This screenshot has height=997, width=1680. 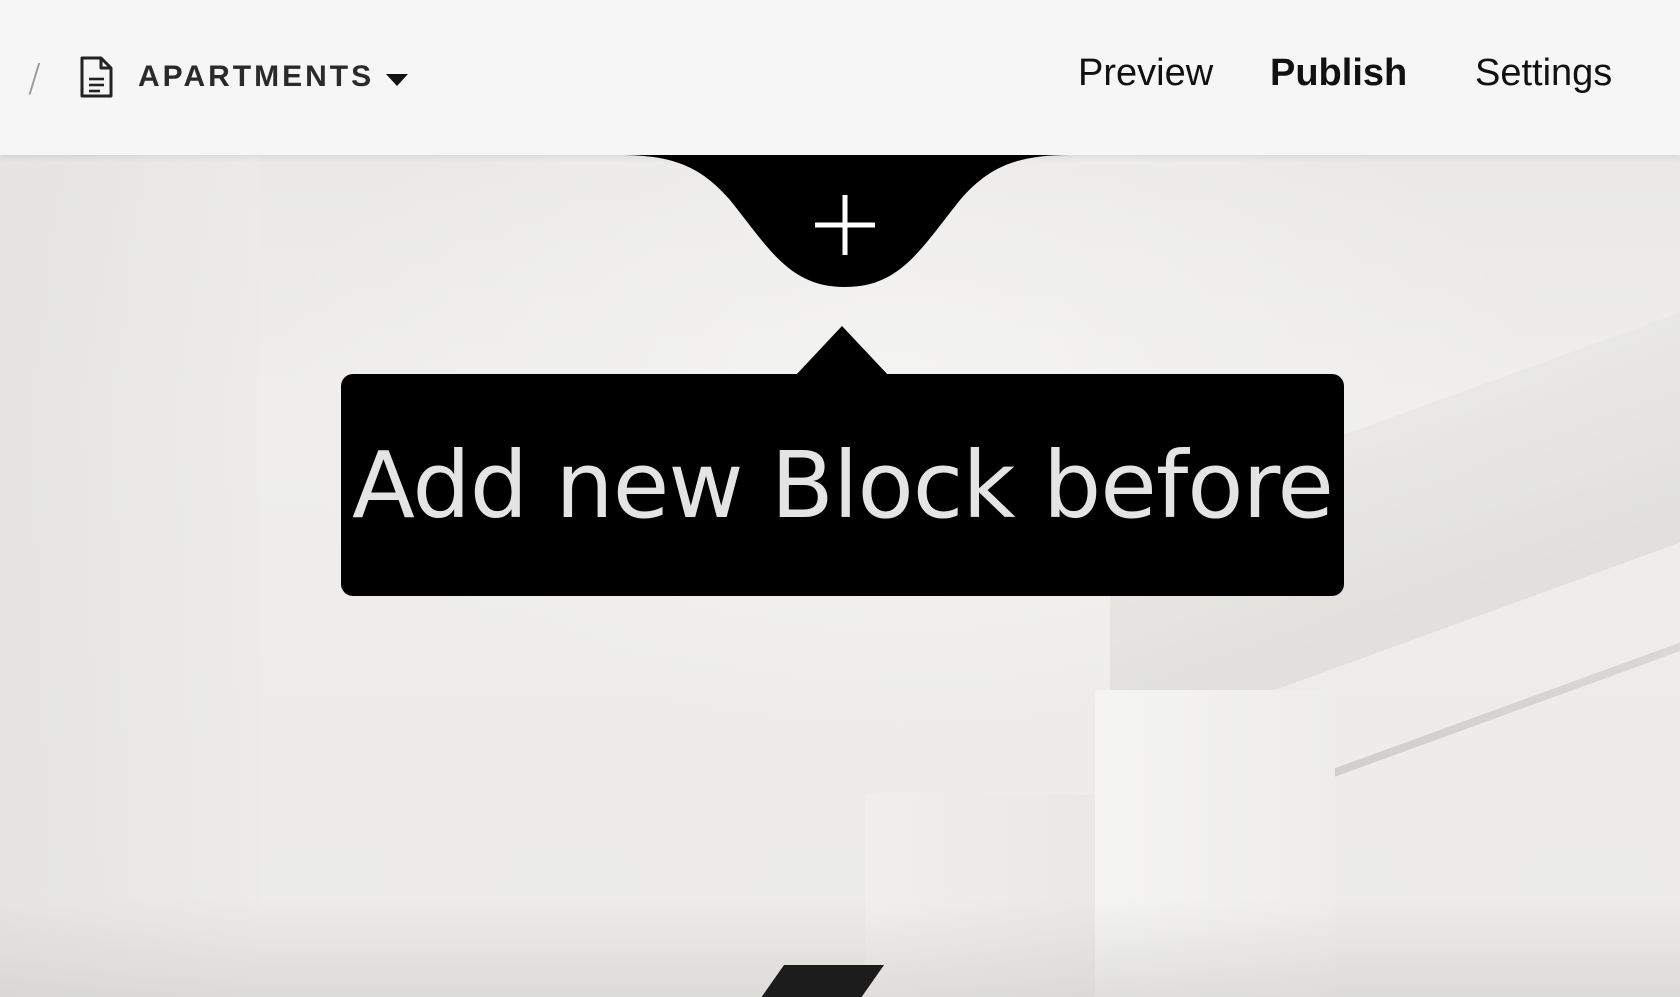 What do you see at coordinates (130, 576) in the screenshot?
I see `background-wall` at bounding box center [130, 576].